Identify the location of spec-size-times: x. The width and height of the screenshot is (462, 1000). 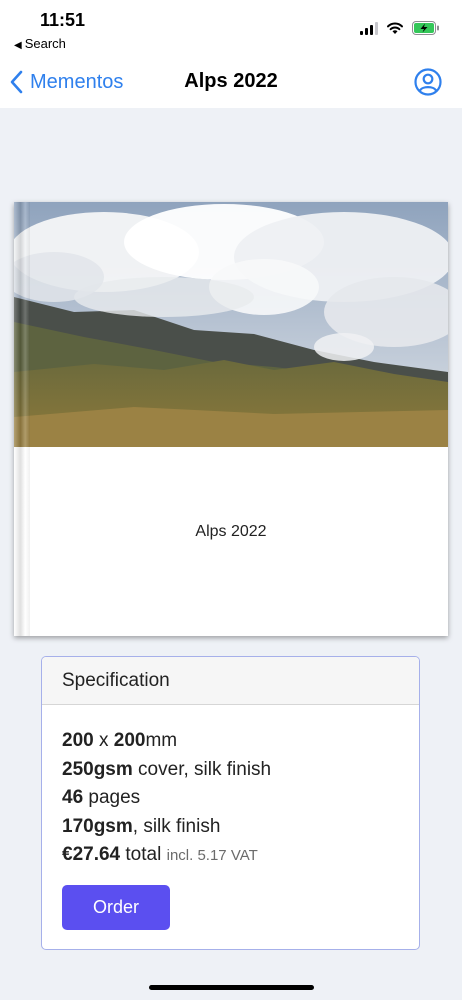
(103, 740).